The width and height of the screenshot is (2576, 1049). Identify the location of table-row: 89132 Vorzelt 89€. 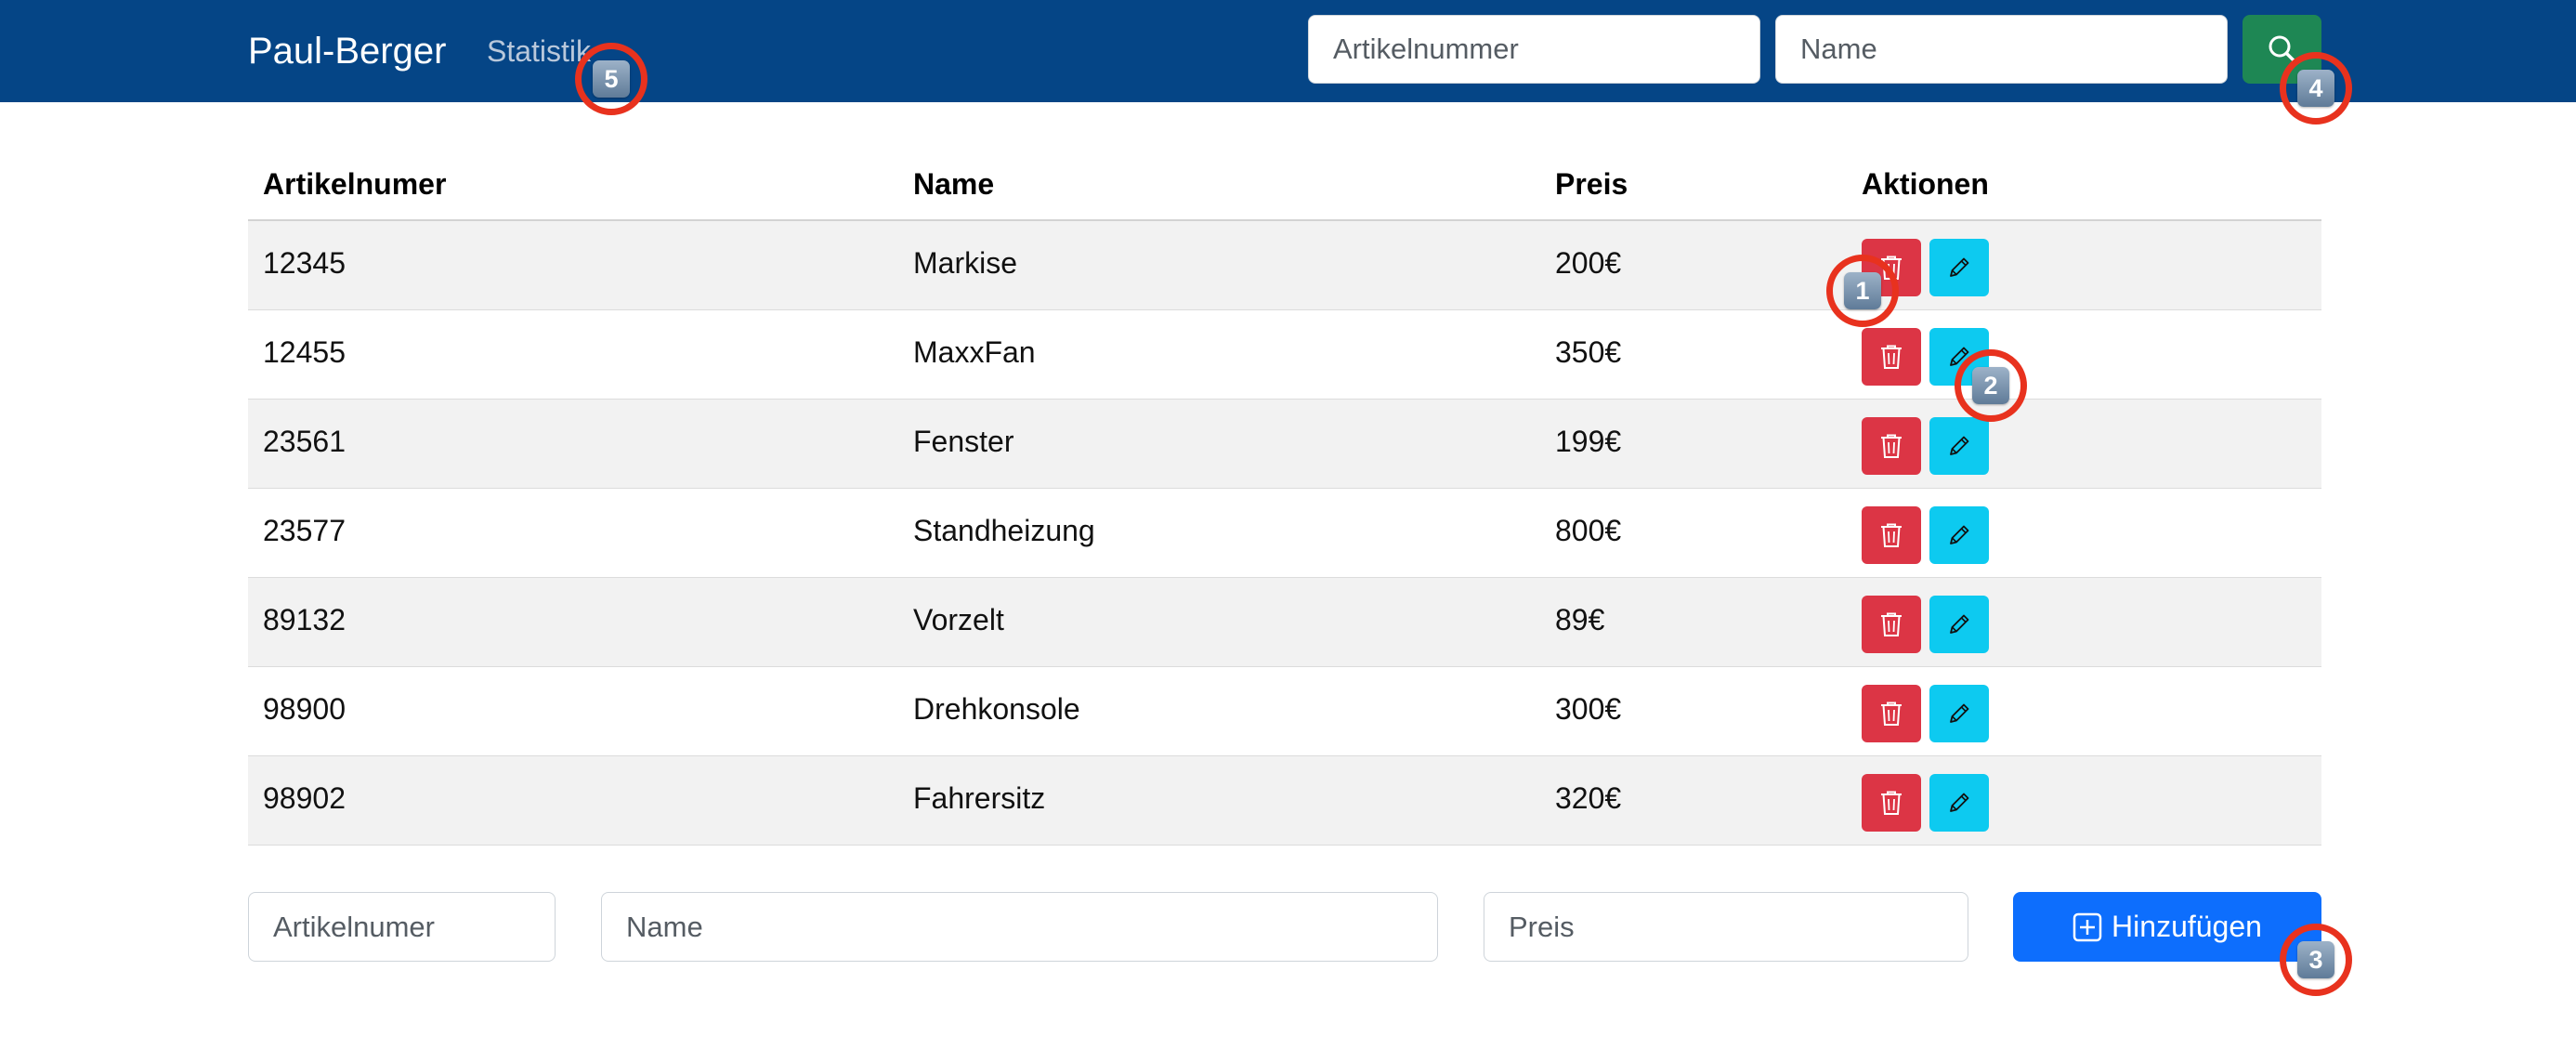
(1284, 622).